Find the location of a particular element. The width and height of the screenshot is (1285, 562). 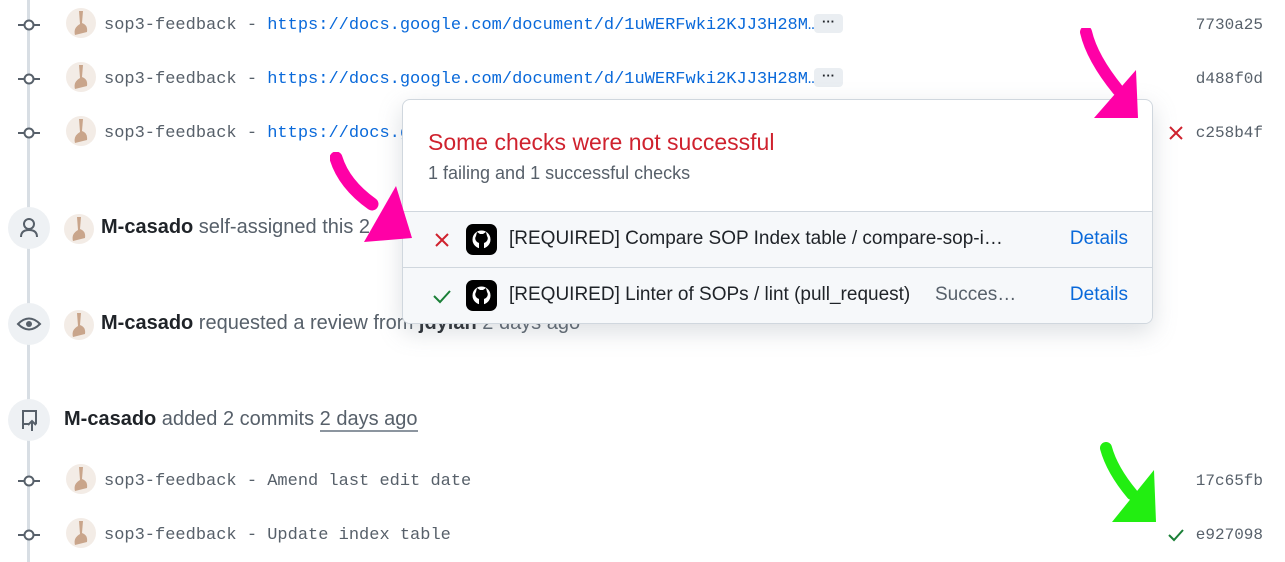

commit-message: sop3-feedback - Amend last edit date is located at coordinates (287, 481).